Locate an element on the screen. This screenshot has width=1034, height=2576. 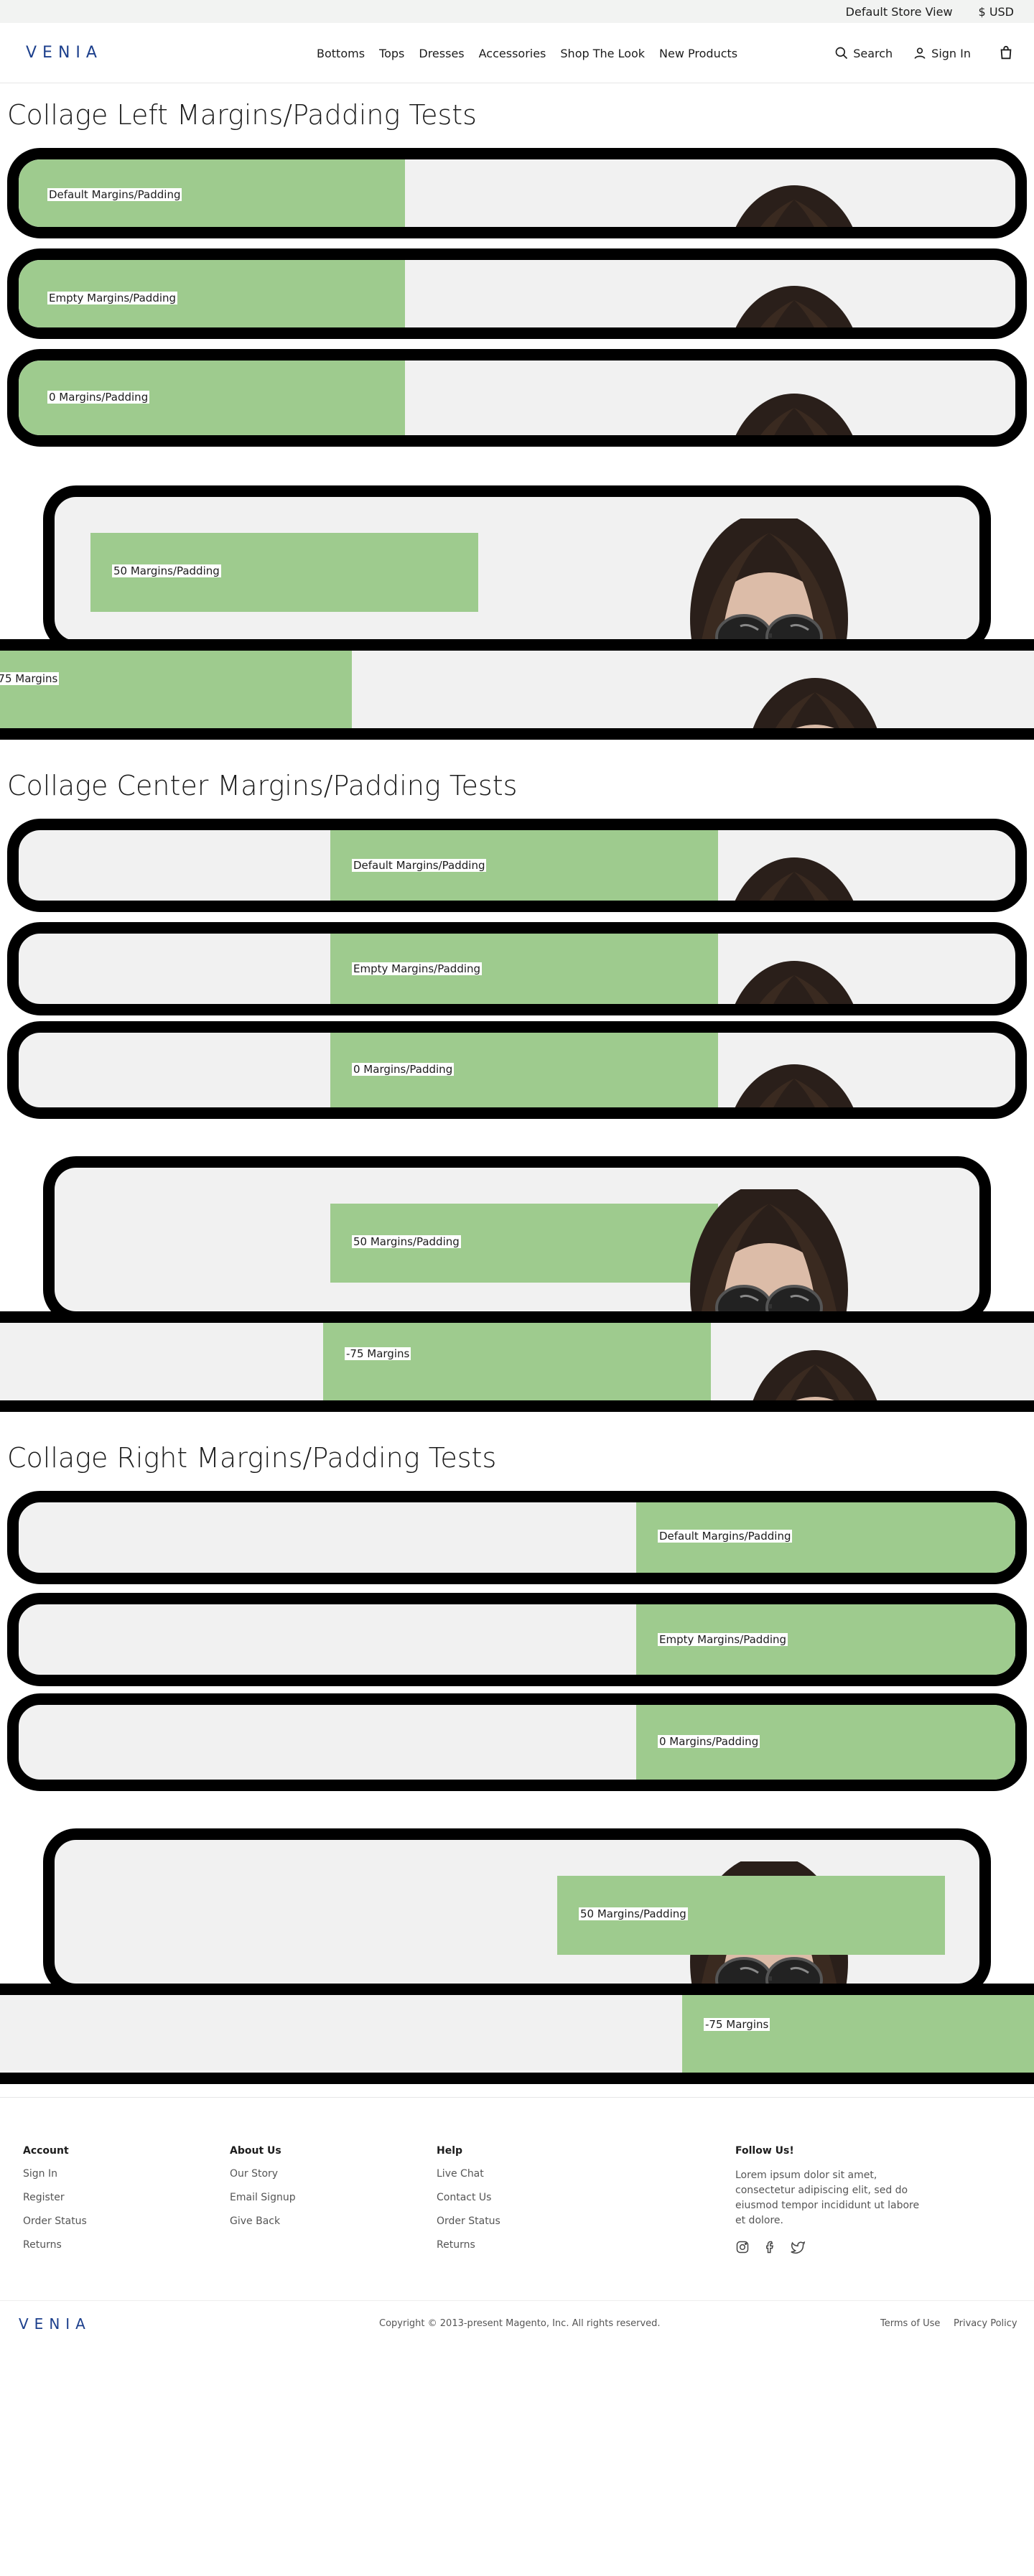
utility-bar: Default Store View $ USD is located at coordinates (517, 11).